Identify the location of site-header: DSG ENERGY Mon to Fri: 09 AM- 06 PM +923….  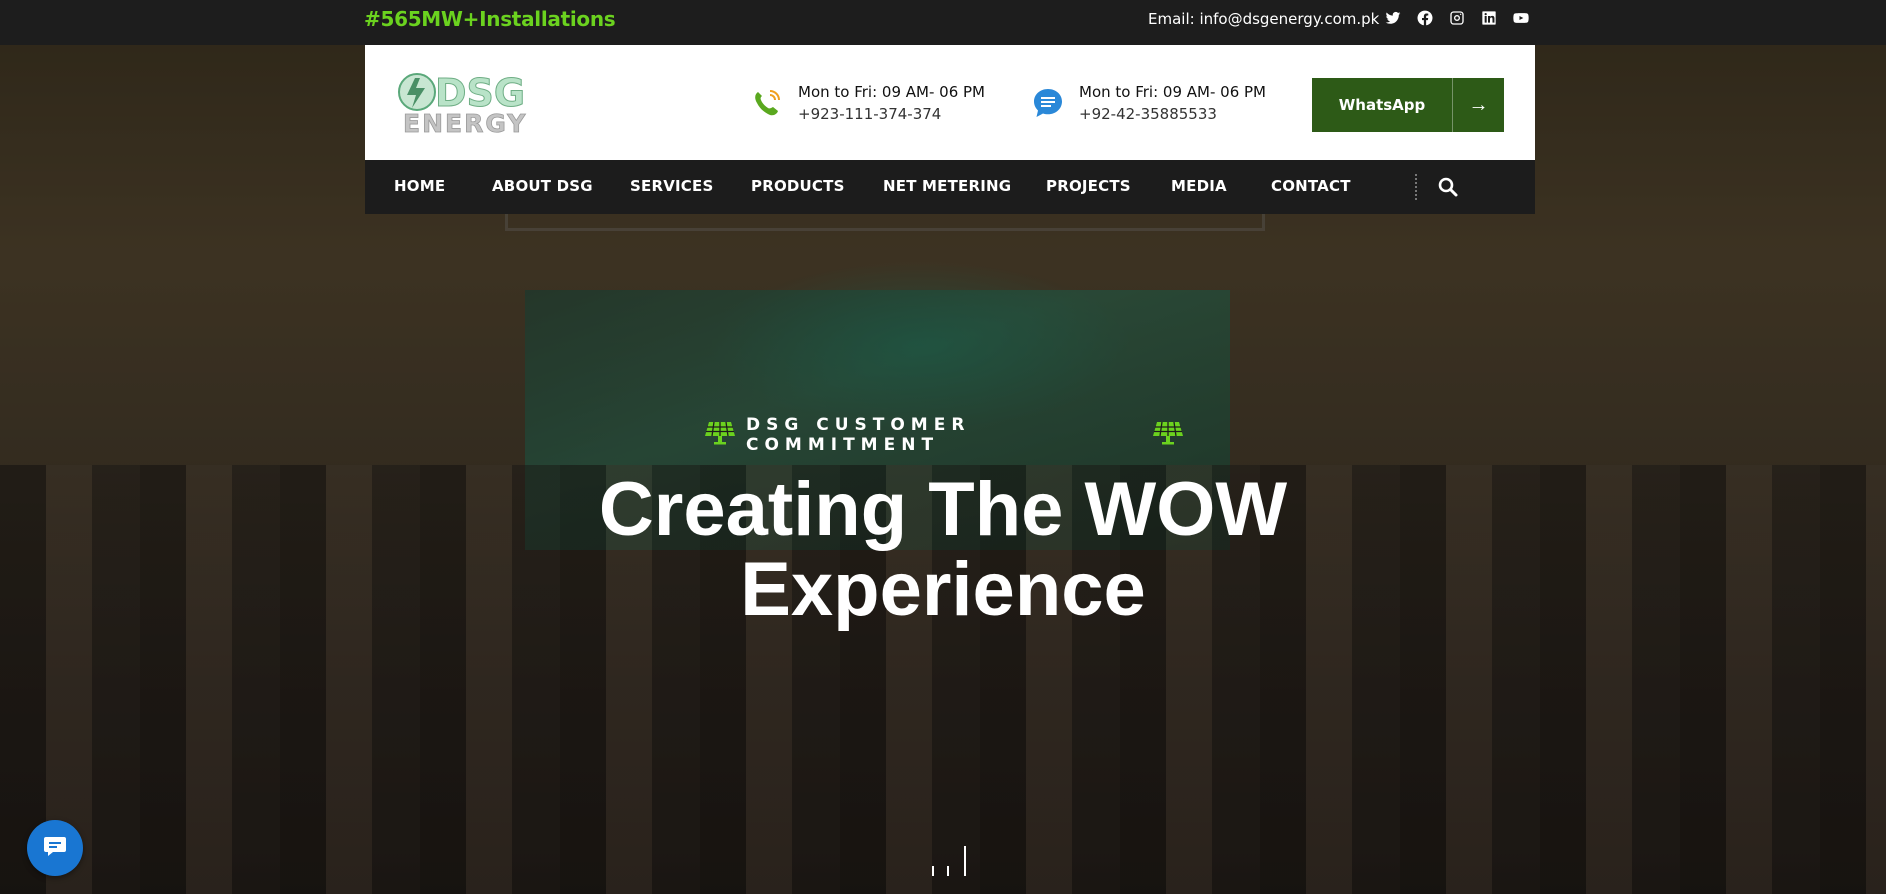
(950, 102).